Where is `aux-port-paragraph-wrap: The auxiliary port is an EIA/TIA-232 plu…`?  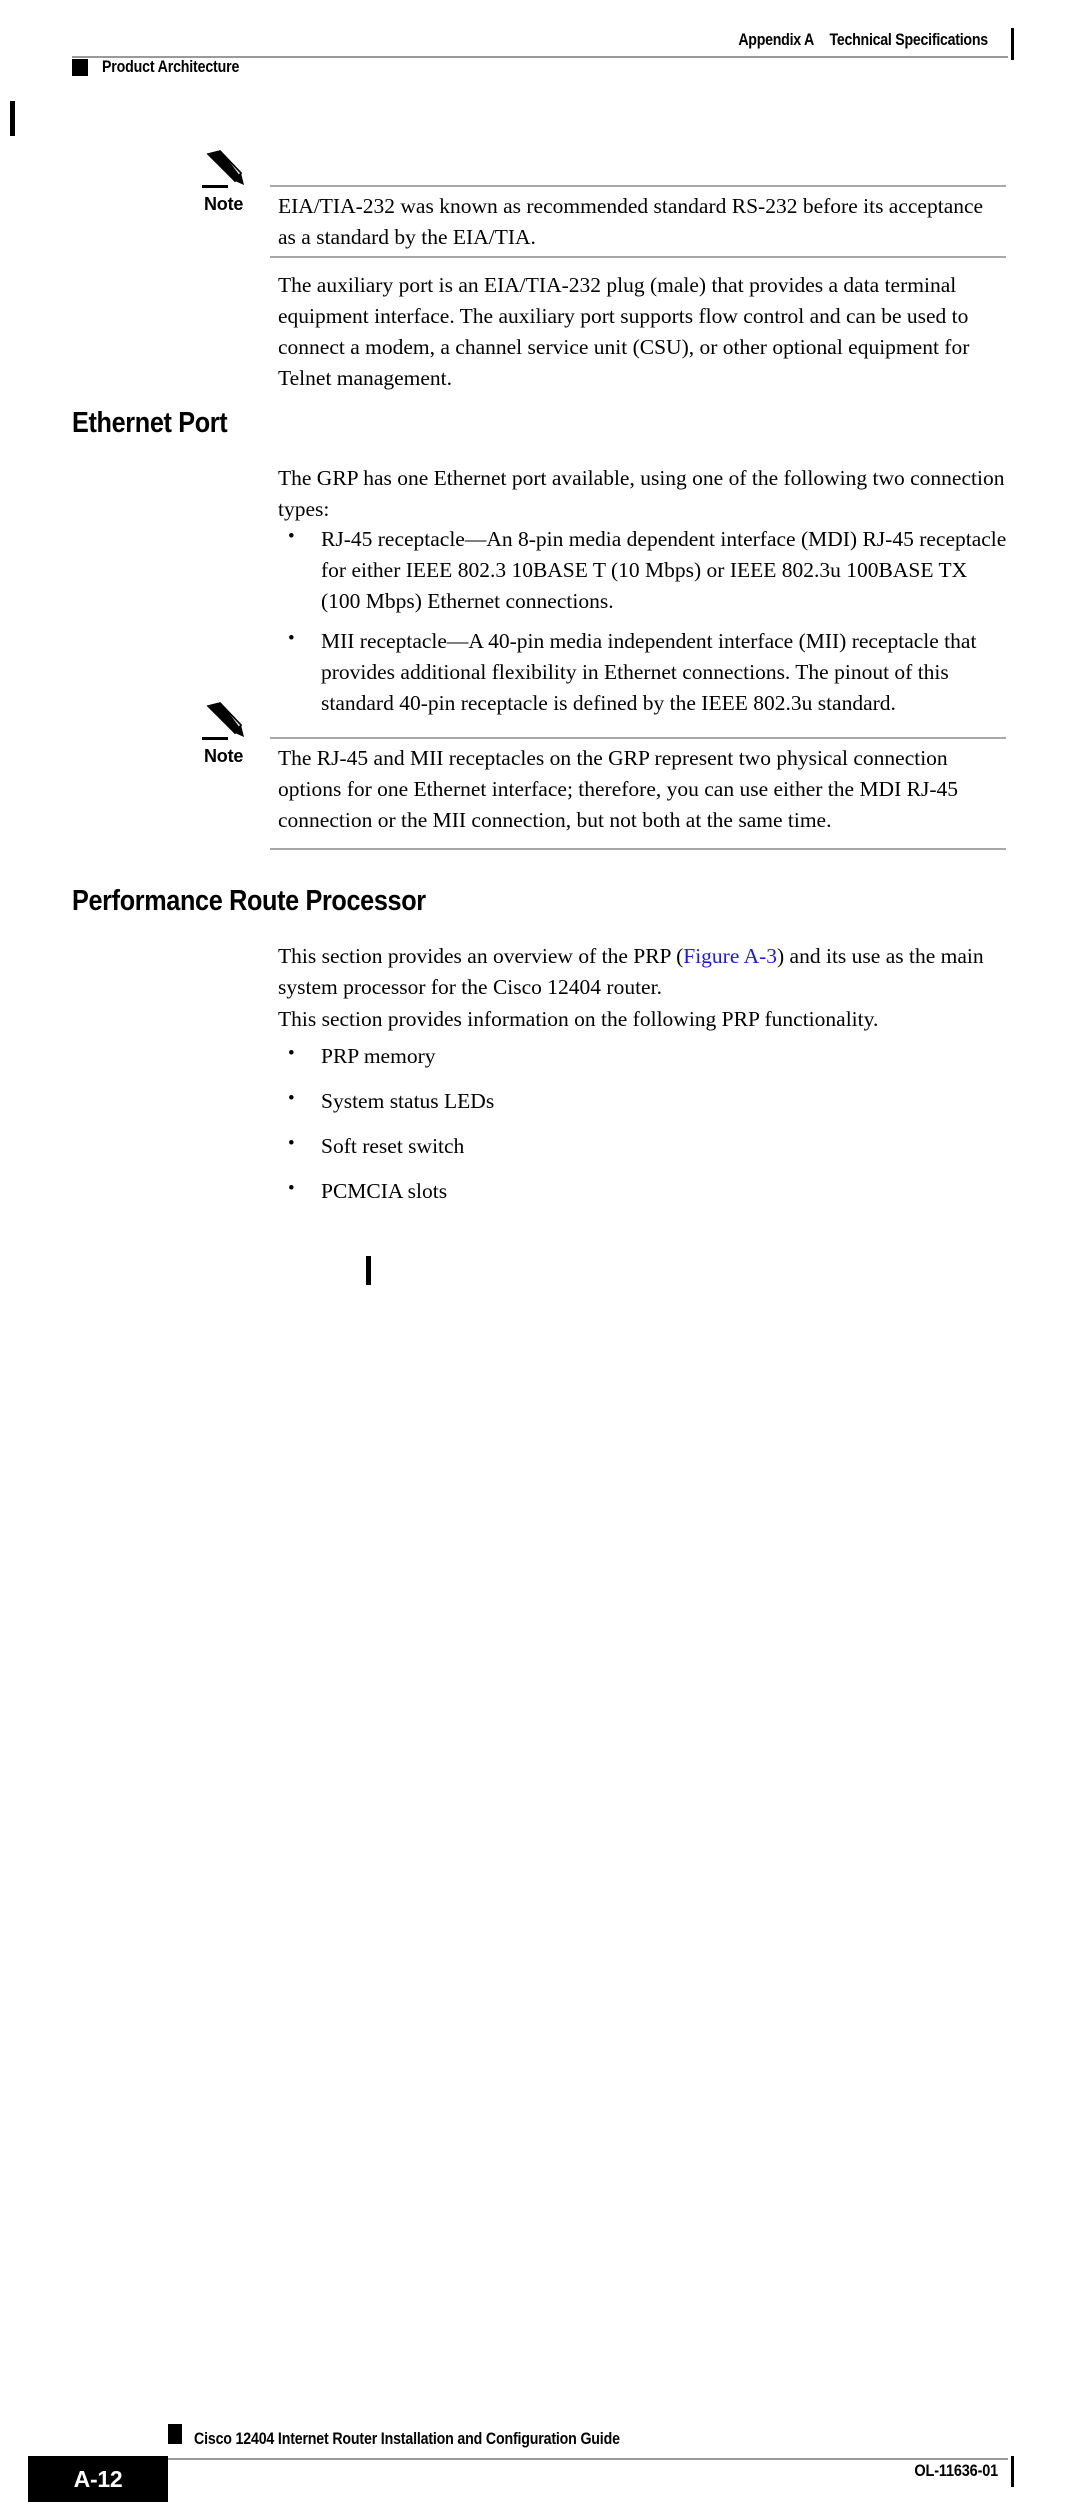
aux-port-paragraph-wrap: The auxiliary port is an EIA/TIA-232 plu… is located at coordinates (641, 332).